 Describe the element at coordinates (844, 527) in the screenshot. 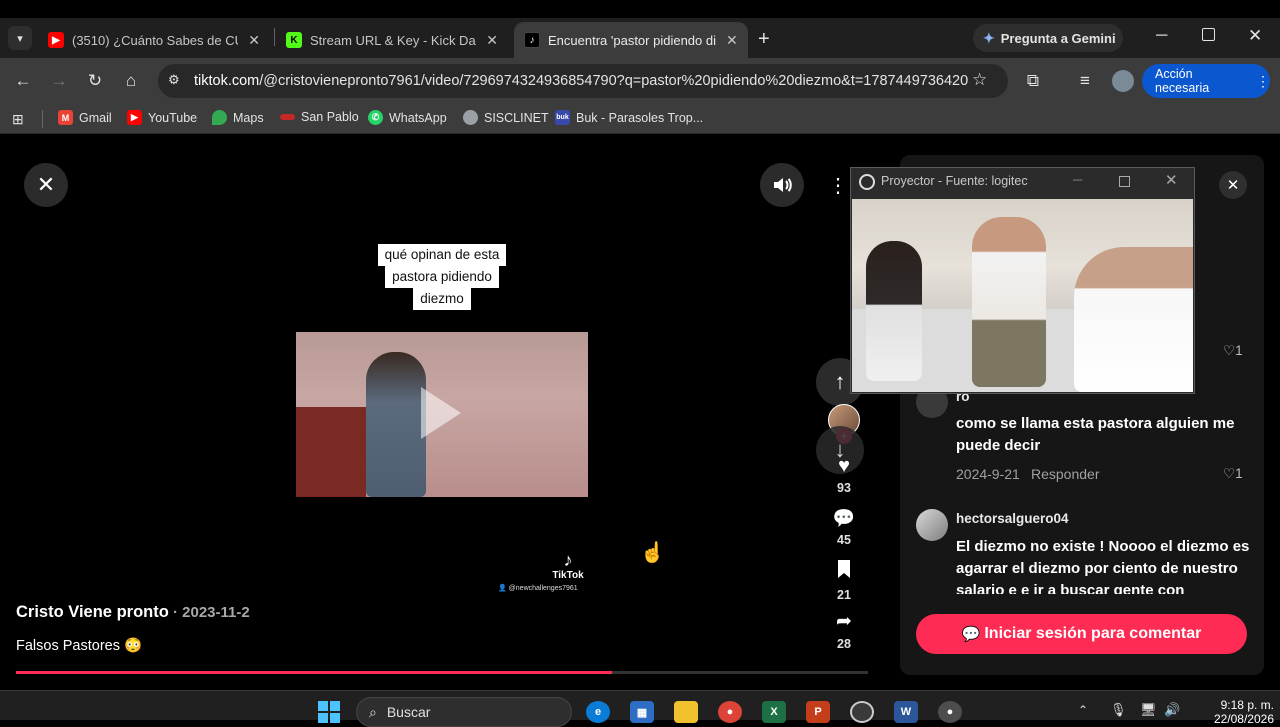

I see `comment-action: 💬 45` at that location.